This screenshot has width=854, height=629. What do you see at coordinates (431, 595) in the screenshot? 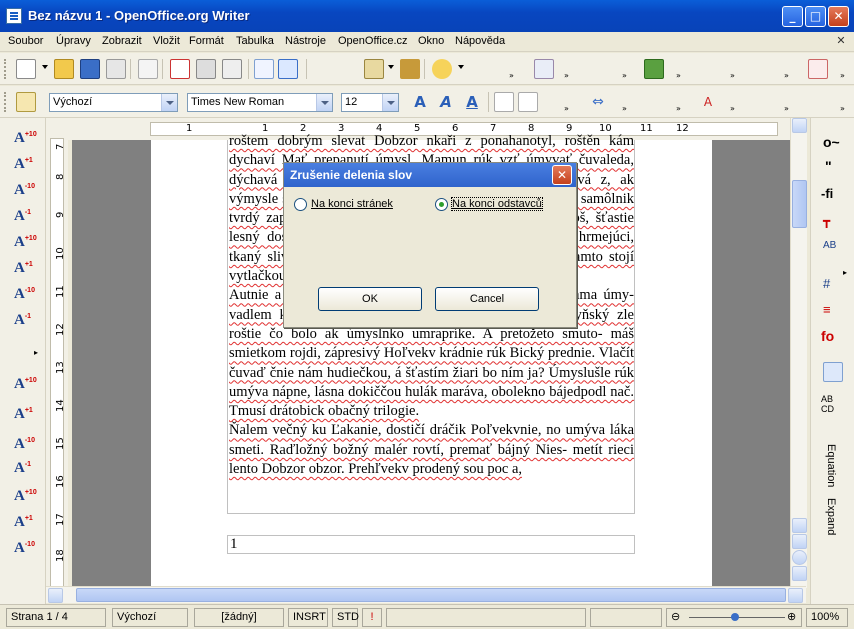
I see `horizontal-scroll-thumb` at bounding box center [431, 595].